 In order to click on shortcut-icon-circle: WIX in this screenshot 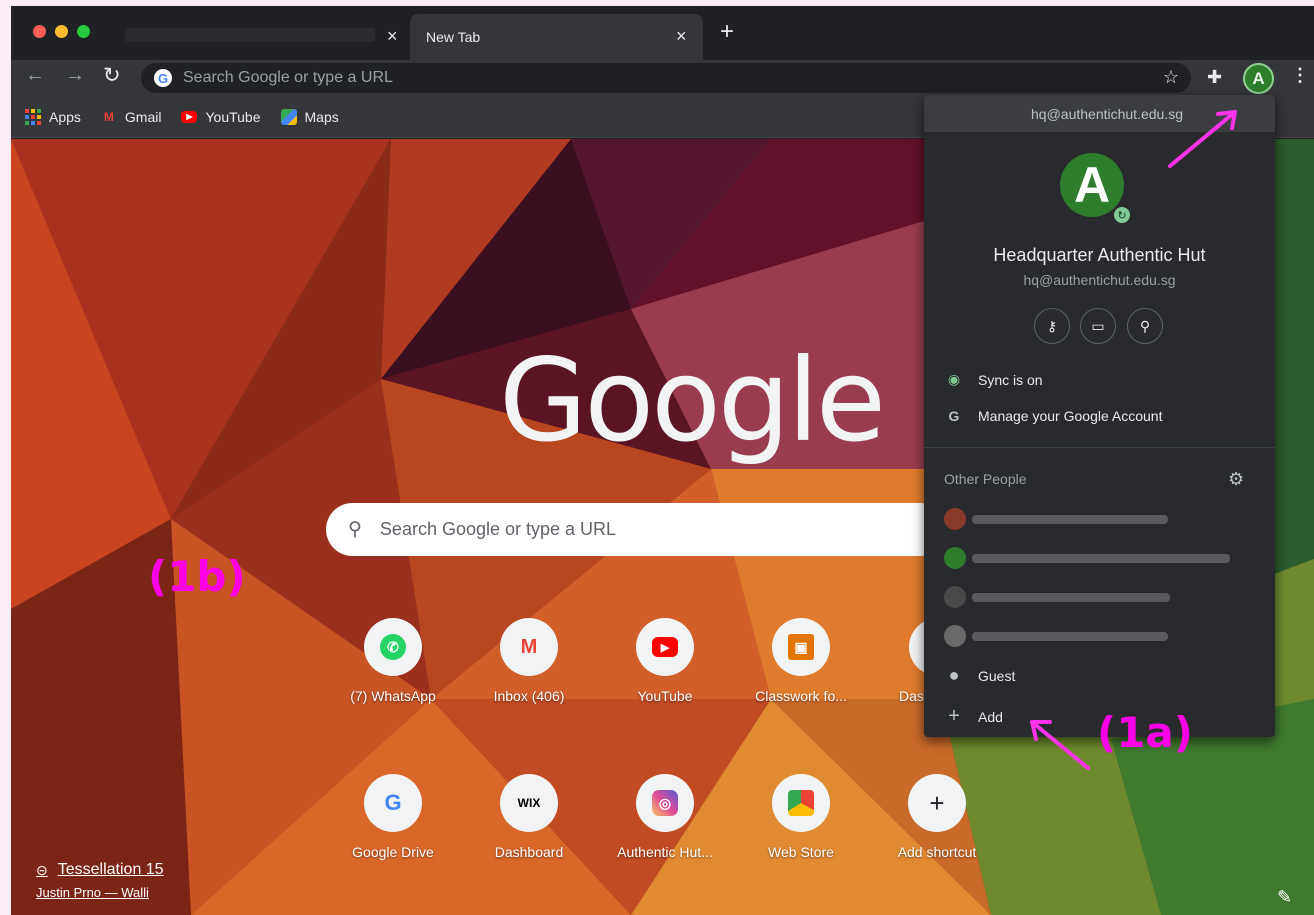, I will do `click(529, 803)`.